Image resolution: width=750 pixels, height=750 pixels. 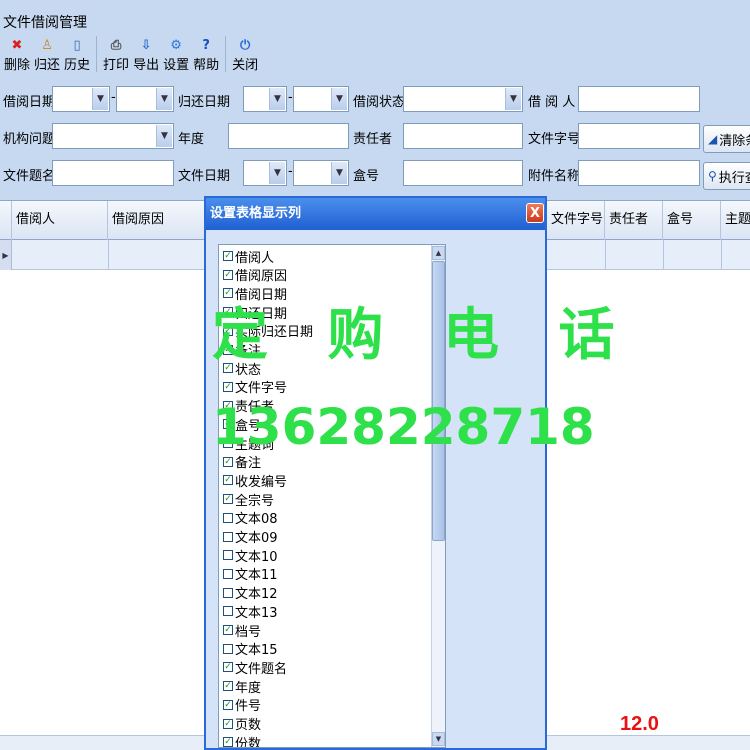 What do you see at coordinates (226, 54) in the screenshot?
I see `toolbar-separator` at bounding box center [226, 54].